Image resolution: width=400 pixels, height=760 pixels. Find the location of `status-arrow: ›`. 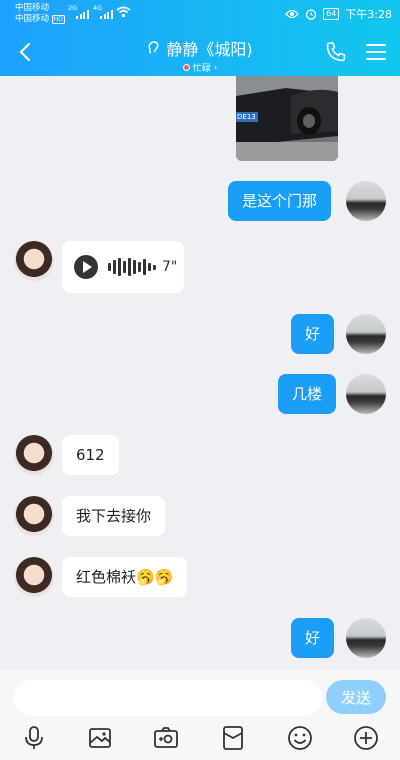

status-arrow: › is located at coordinates (215, 67).